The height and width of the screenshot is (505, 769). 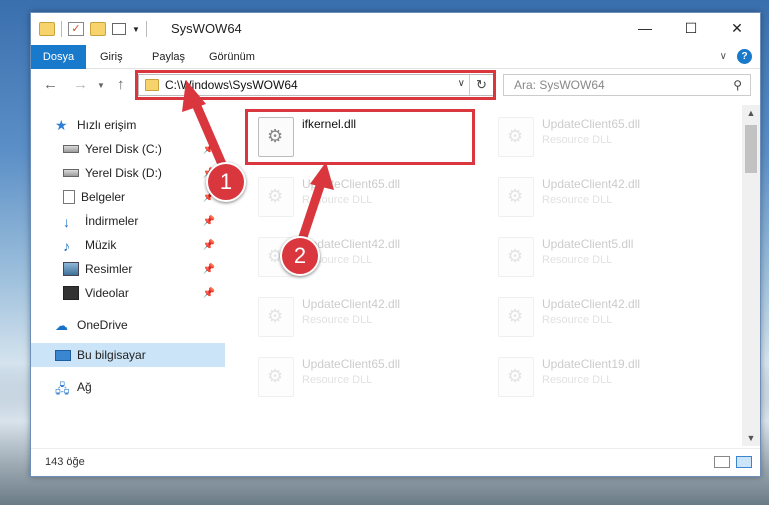 What do you see at coordinates (62, 388) in the screenshot?
I see `network-icon: 🖧` at bounding box center [62, 388].